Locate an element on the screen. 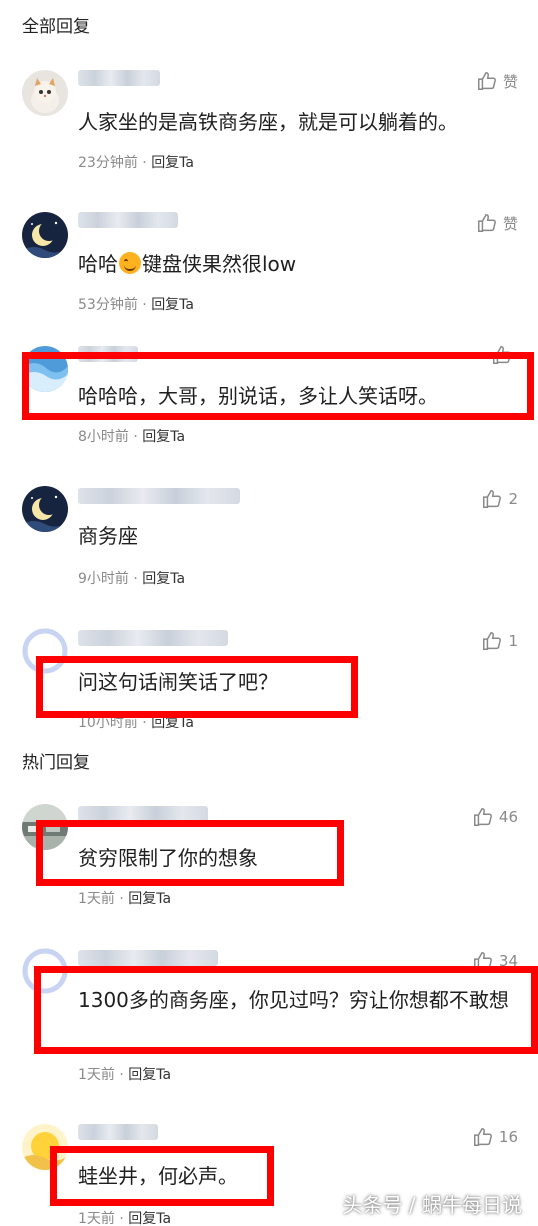 Image resolution: width=538 pixels, height=1226 pixels. comment-time: 23分钟前 is located at coordinates (108, 163).